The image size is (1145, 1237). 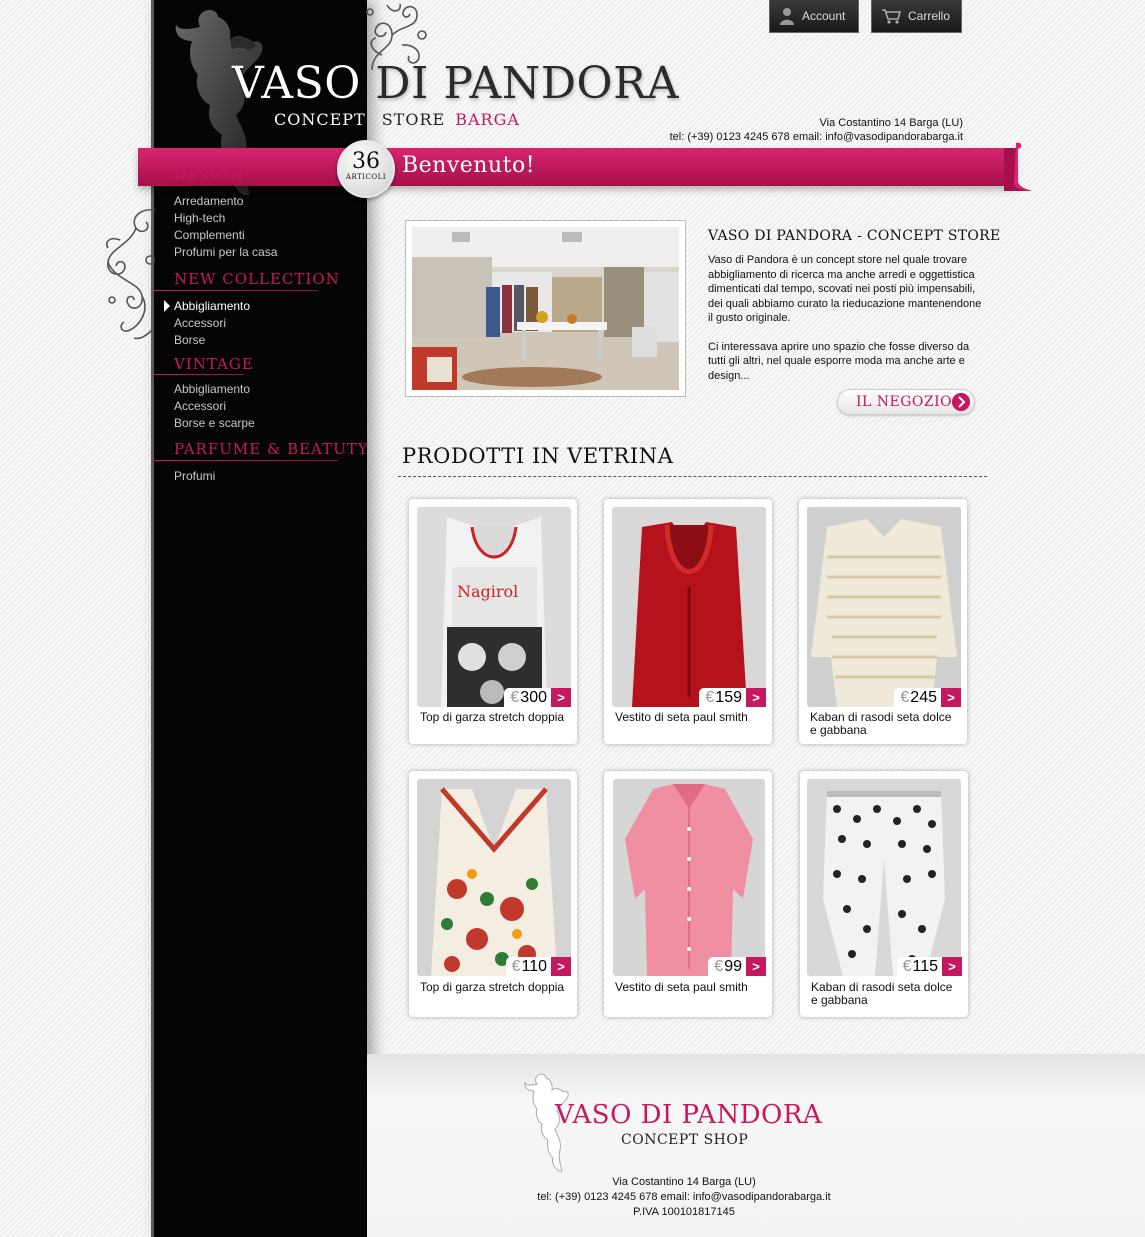 I want to click on product-price: 159, so click(x=728, y=697).